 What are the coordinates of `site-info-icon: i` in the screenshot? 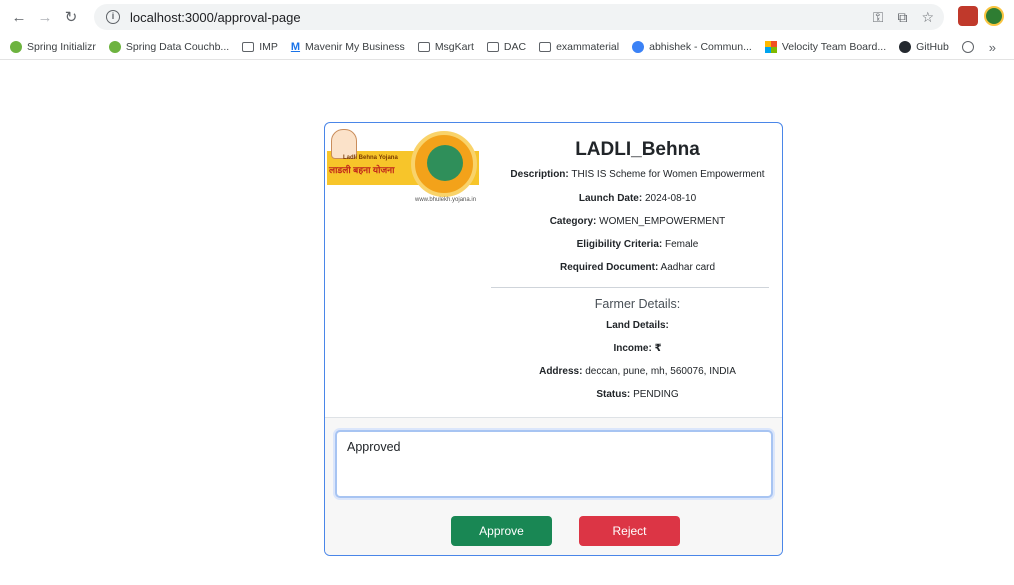 It's located at (113, 17).